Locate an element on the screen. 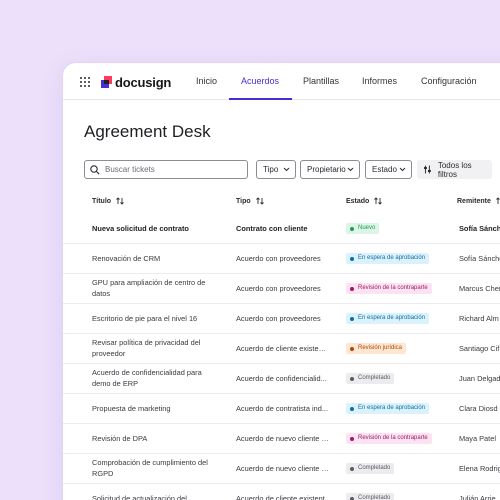 The image size is (500, 500). nav-acuerdos: Acuerdos is located at coordinates (260, 81).